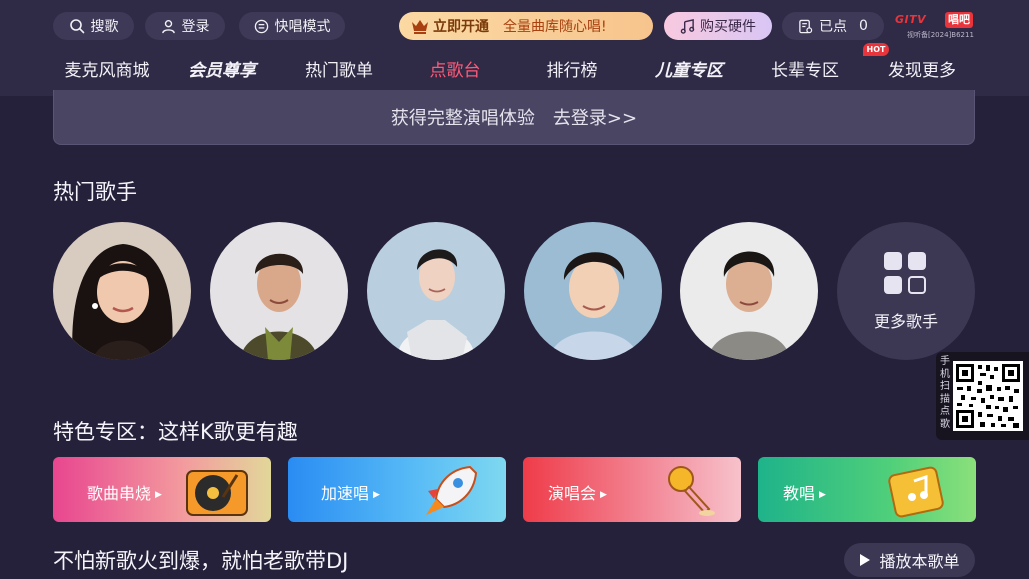  I want to click on nav-item-discover-more: 发现更多, so click(922, 68).